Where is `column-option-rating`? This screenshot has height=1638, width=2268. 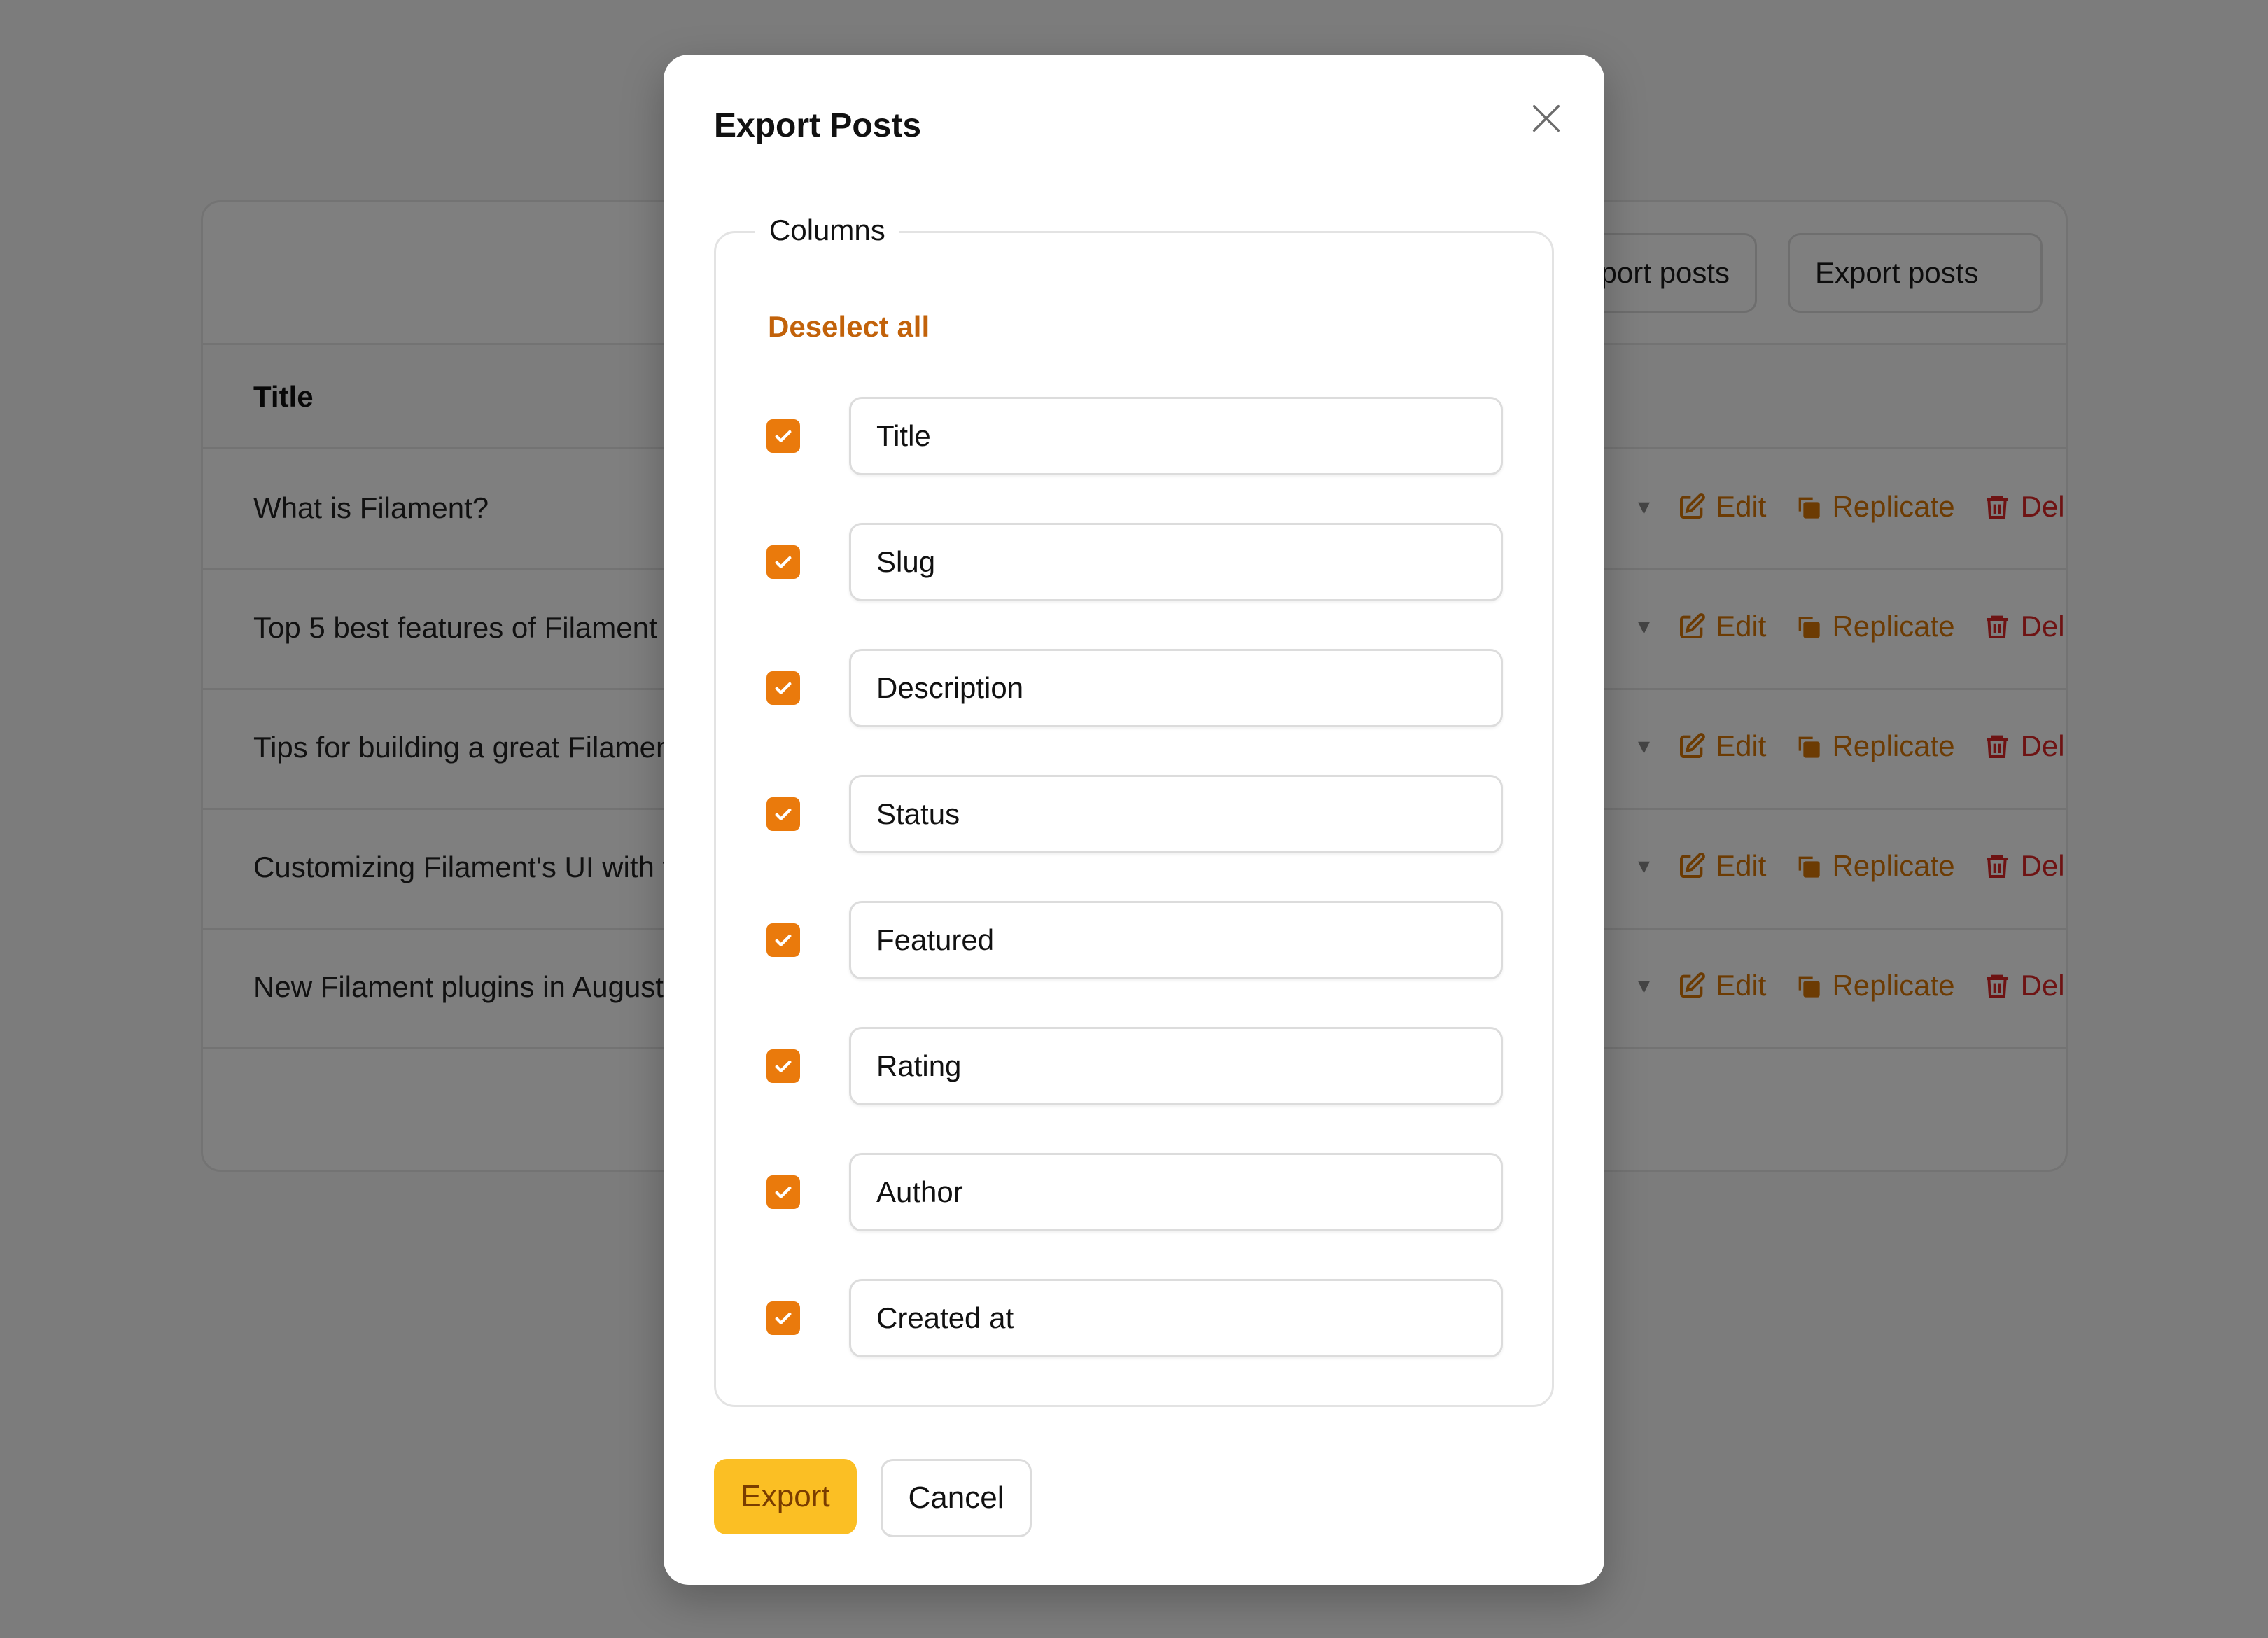
column-option-rating is located at coordinates (1137, 1066).